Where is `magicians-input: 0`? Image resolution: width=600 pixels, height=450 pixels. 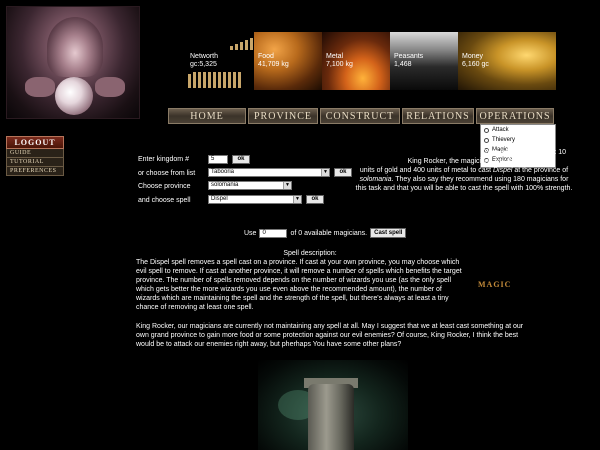 magicians-input: 0 is located at coordinates (273, 233).